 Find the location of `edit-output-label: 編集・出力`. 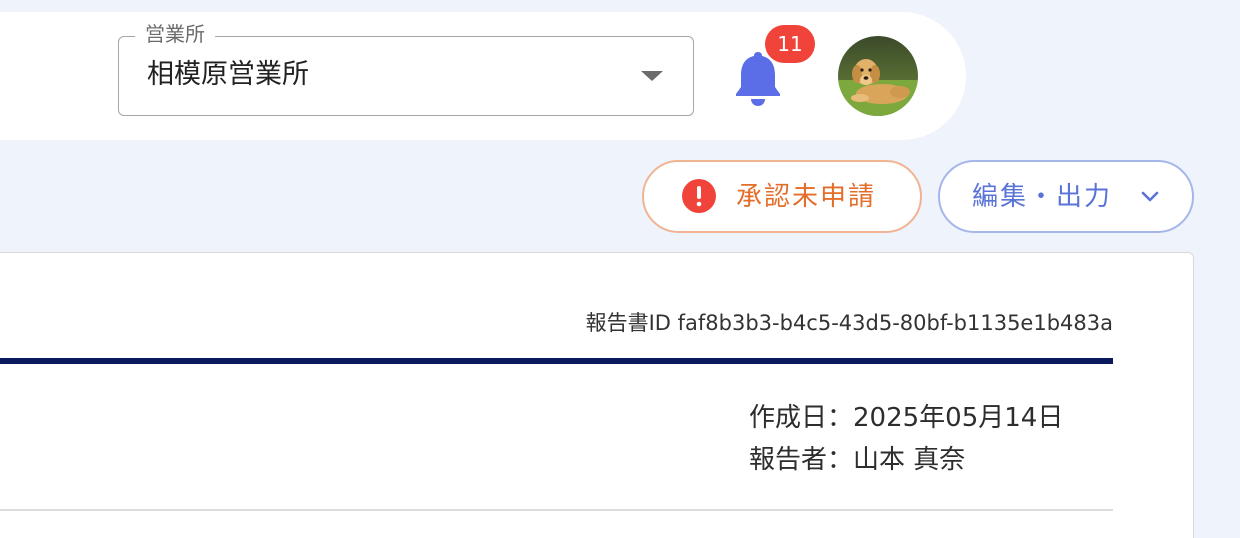

edit-output-label: 編集・出力 is located at coordinates (1042, 197).